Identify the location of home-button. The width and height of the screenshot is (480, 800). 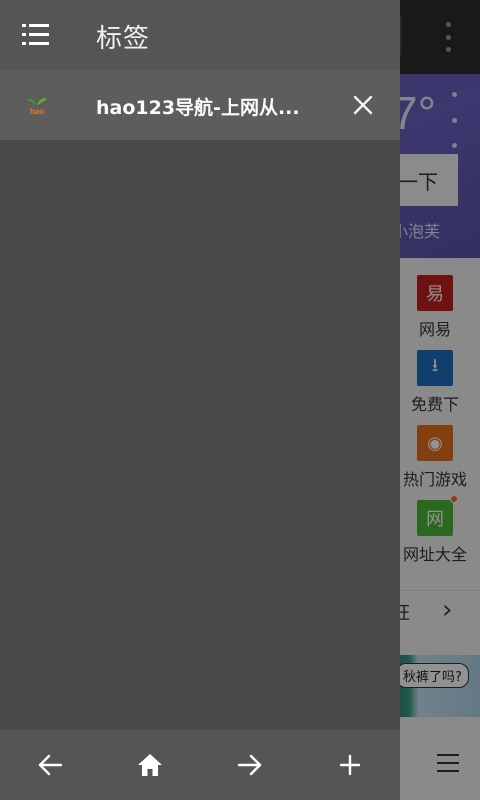
(150, 765).